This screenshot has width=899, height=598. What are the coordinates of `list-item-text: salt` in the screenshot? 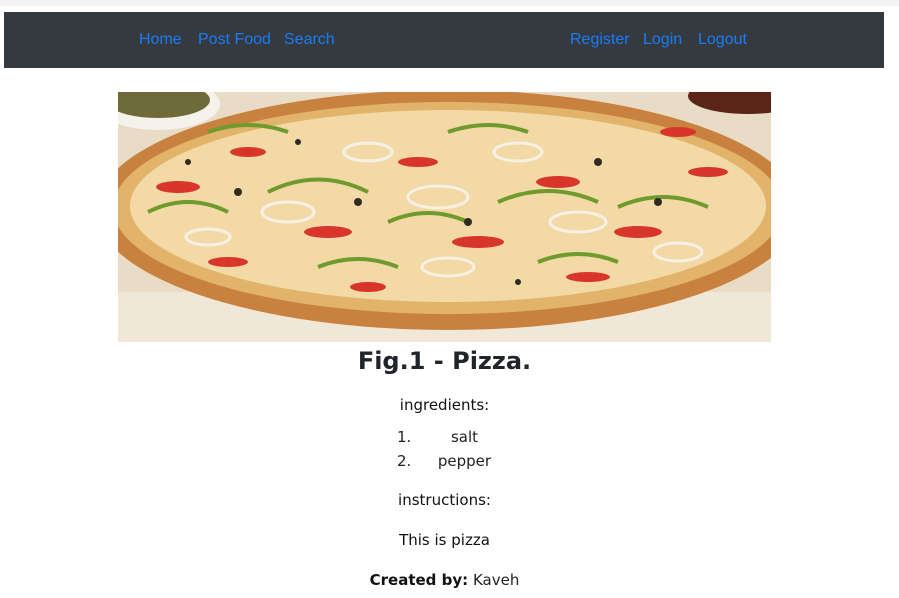 It's located at (464, 437).